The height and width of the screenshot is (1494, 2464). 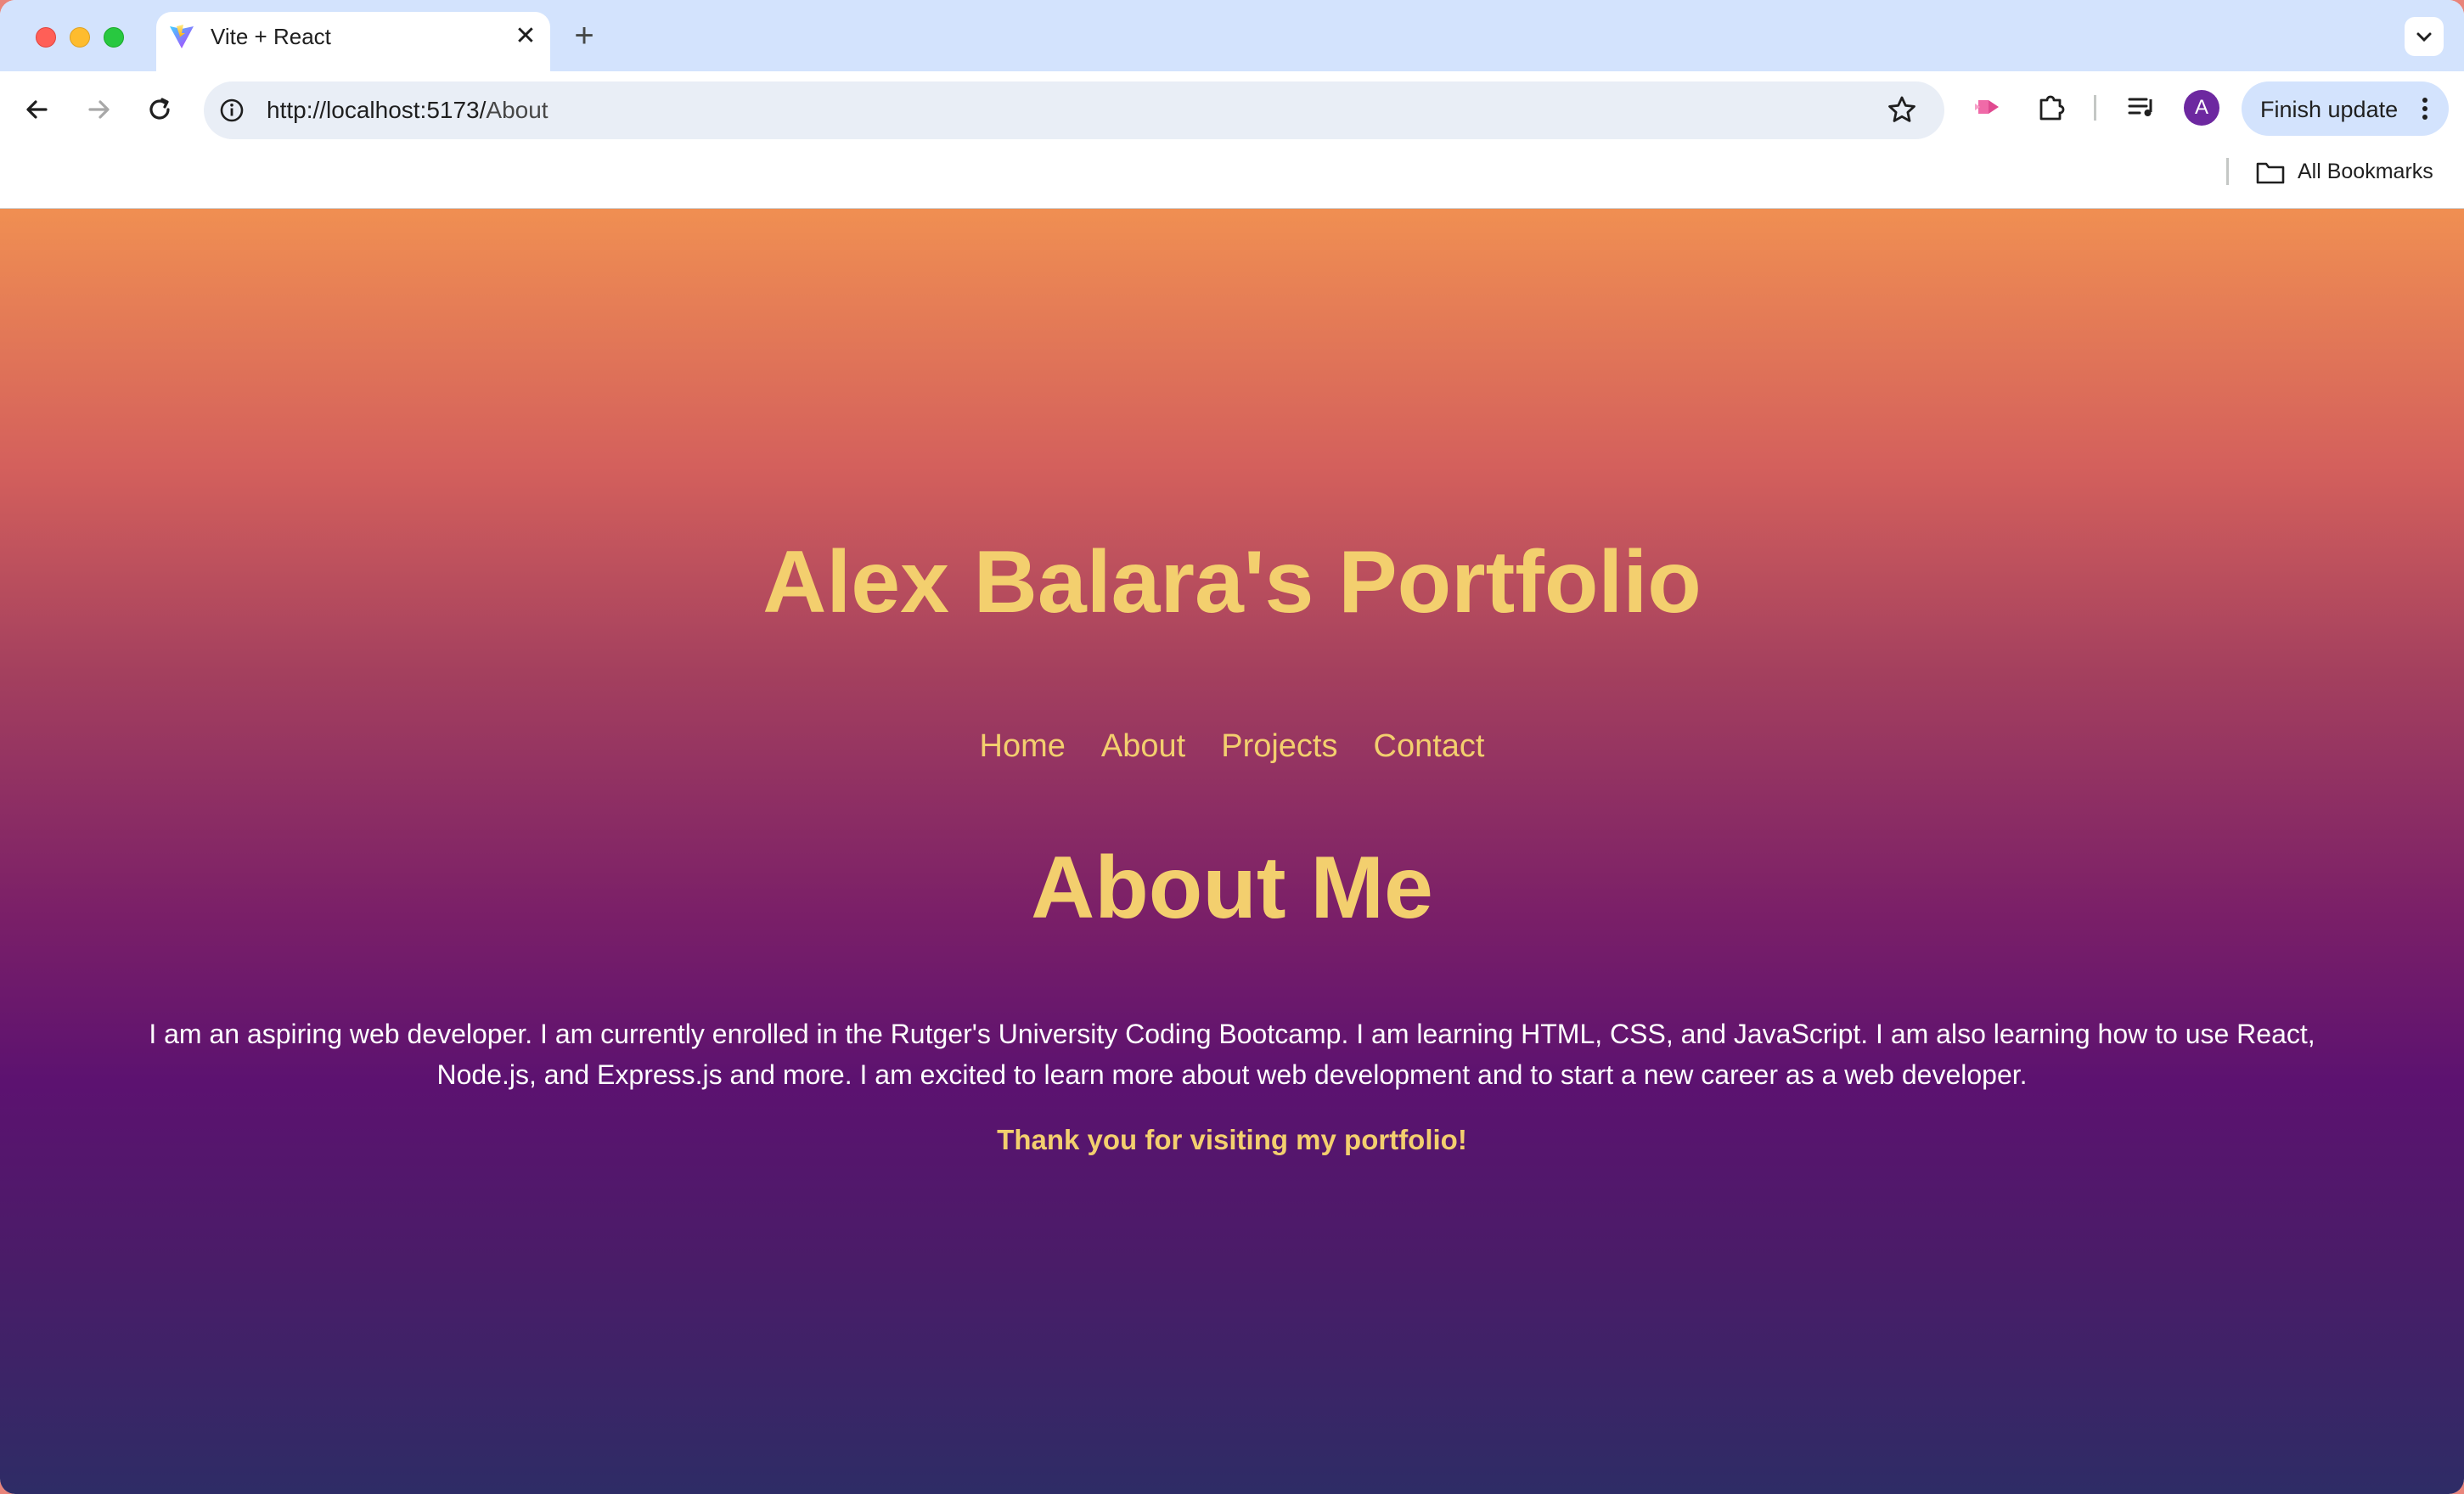 I want to click on finish-update-label: Finish update, so click(x=2329, y=109).